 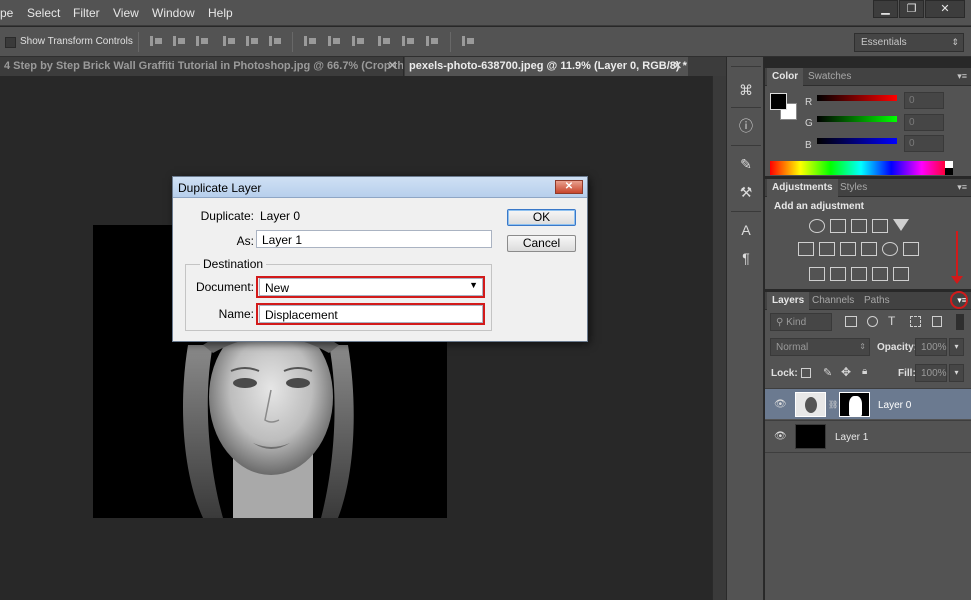 What do you see at coordinates (909, 42) in the screenshot?
I see `workspace-select: Essentials ⇕` at bounding box center [909, 42].